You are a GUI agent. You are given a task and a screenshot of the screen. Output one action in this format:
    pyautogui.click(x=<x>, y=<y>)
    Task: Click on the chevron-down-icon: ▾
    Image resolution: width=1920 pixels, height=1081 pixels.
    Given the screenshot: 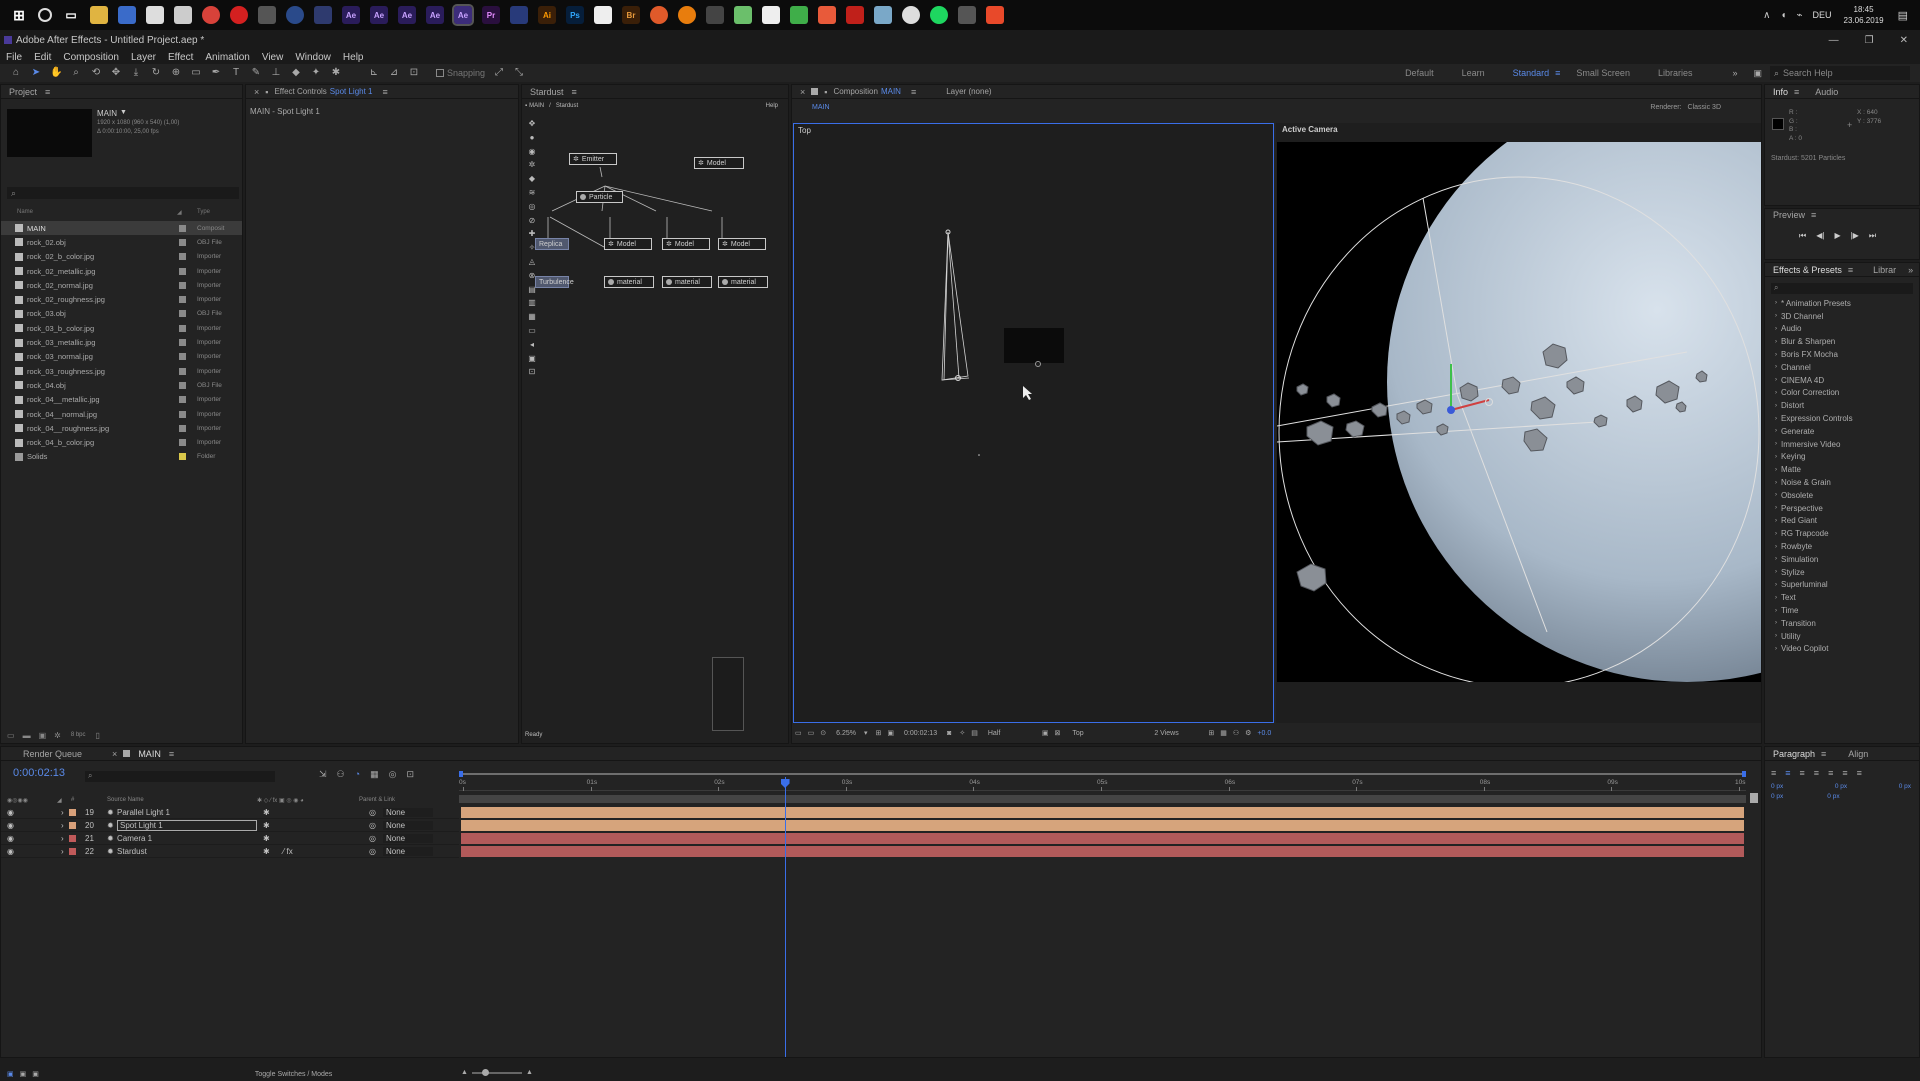 What is the action you would take?
    pyautogui.click(x=866, y=733)
    